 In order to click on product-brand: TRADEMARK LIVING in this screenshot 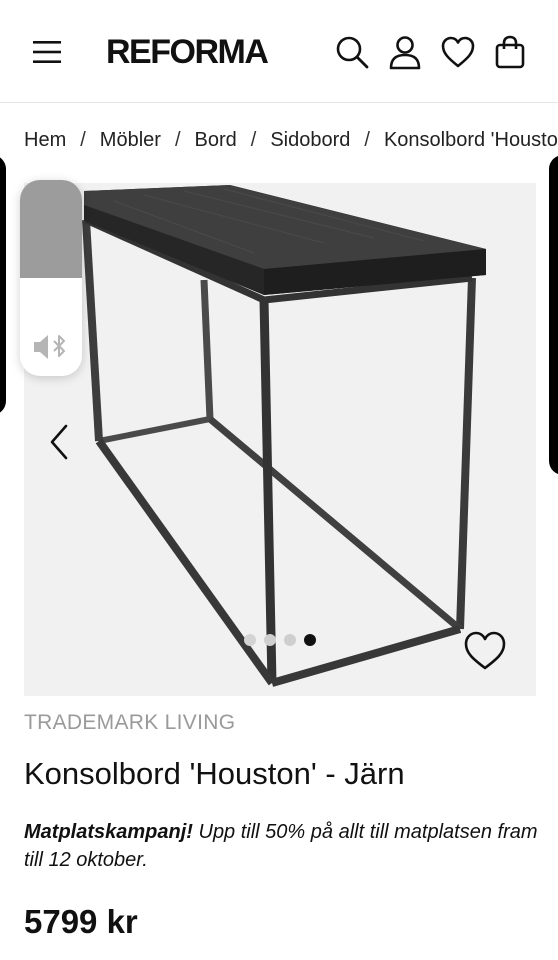, I will do `click(129, 723)`.